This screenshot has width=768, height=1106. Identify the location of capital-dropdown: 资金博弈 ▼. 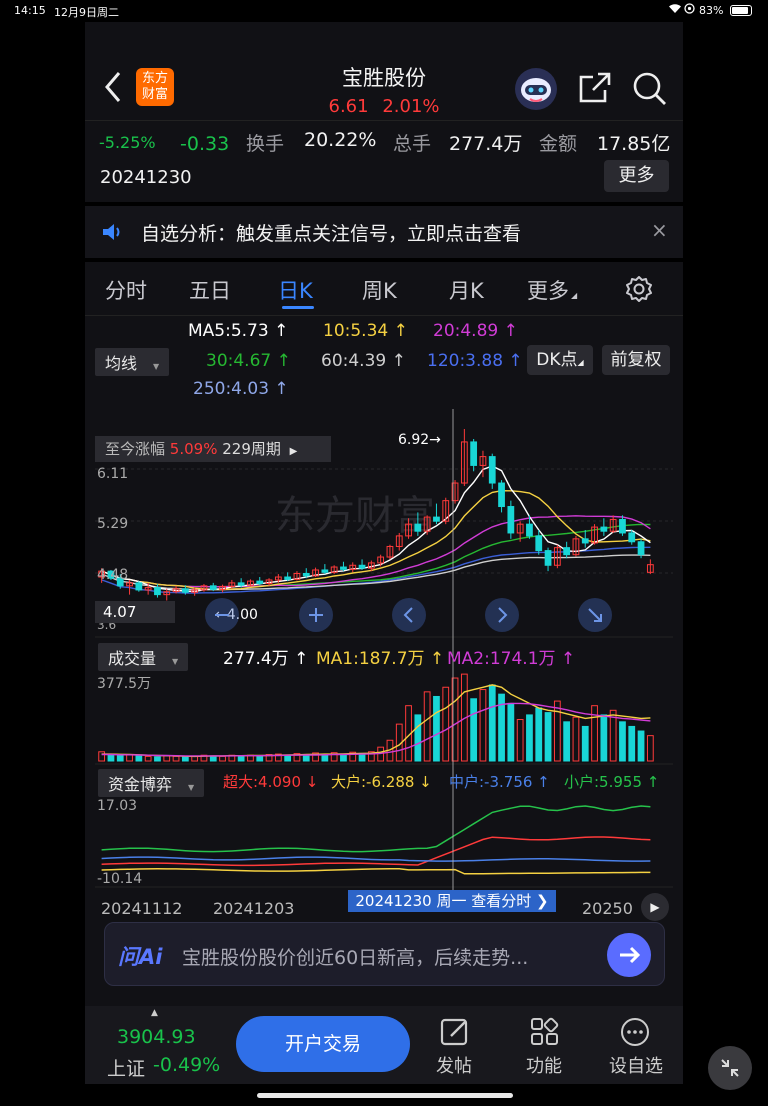
(151, 783).